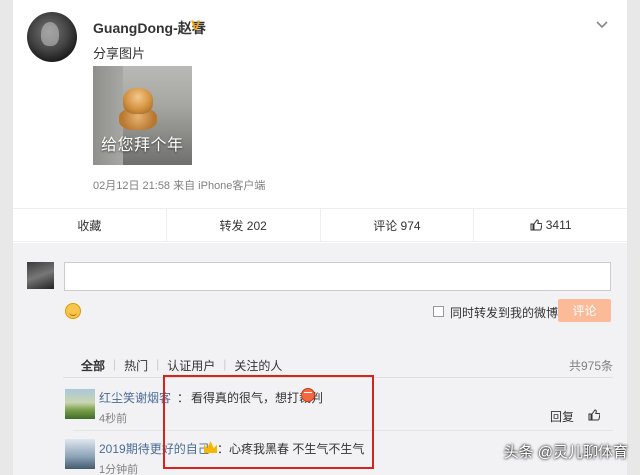 This screenshot has height=475, width=640. I want to click on favorite-button: 收藏, so click(90, 225).